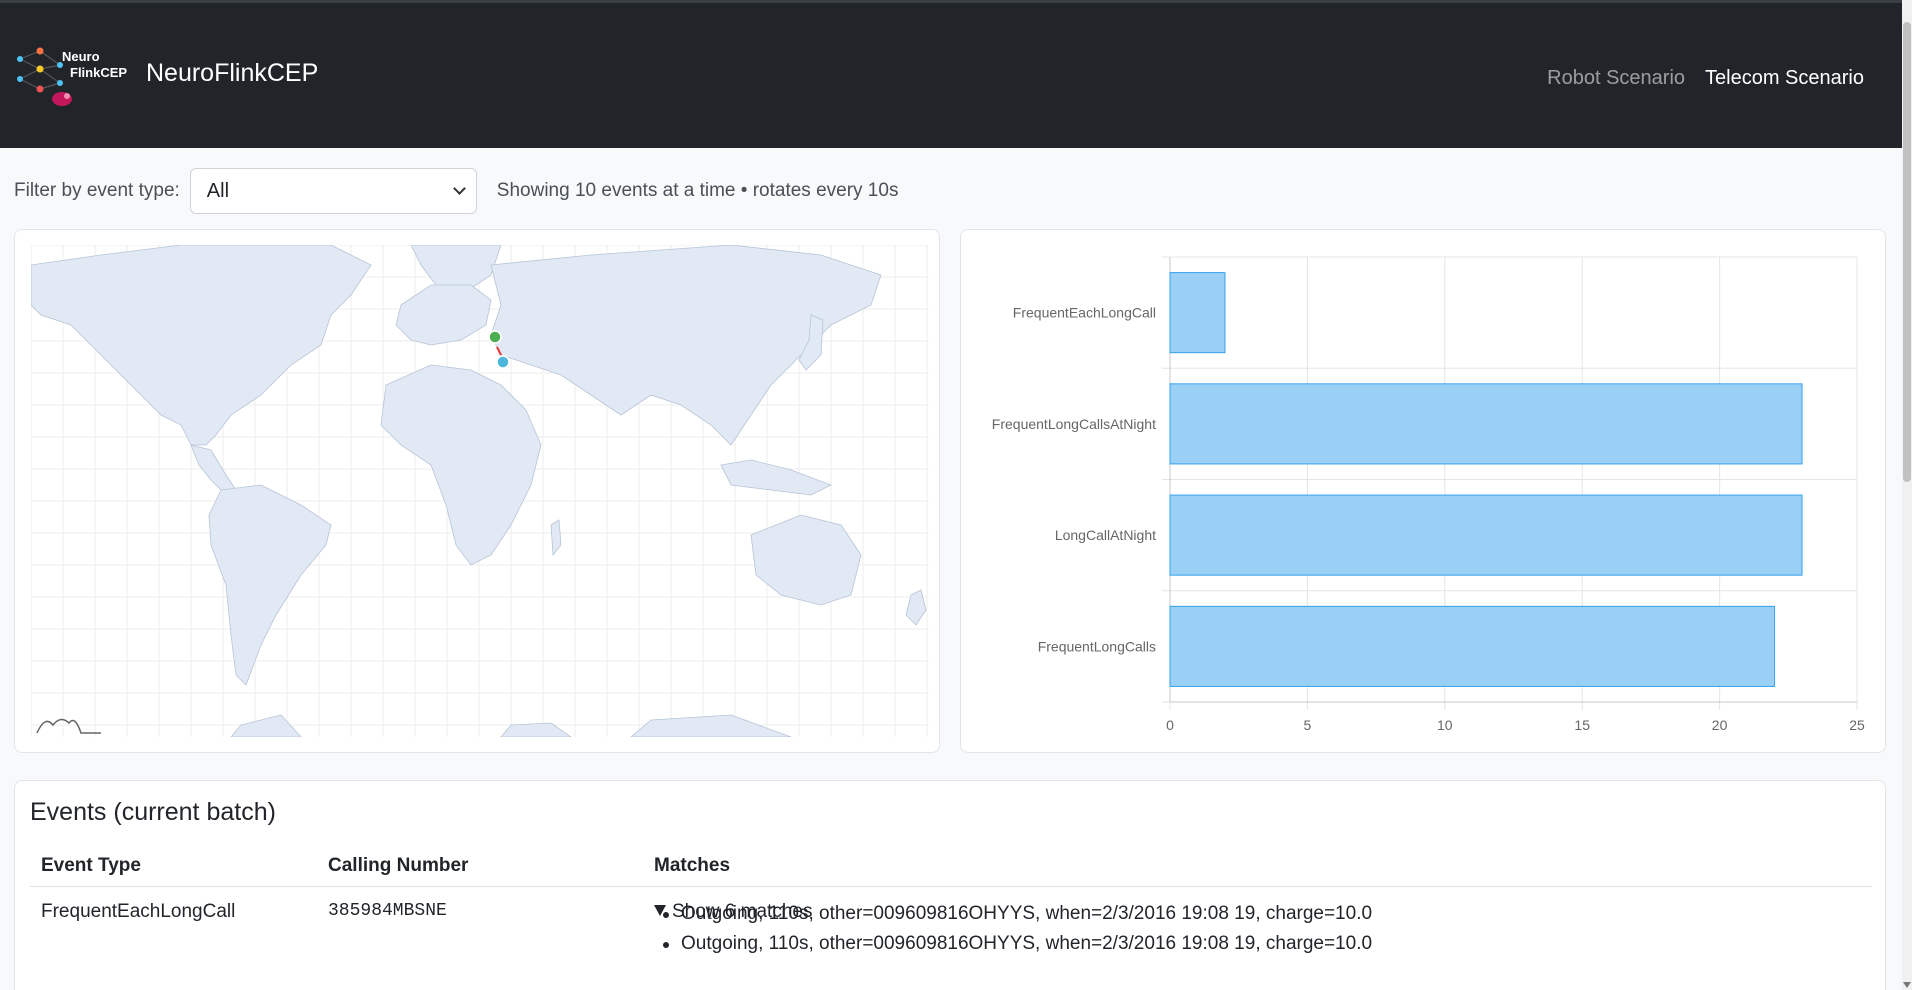  Describe the element at coordinates (495, 337) in the screenshot. I see `map-marker-green` at that location.